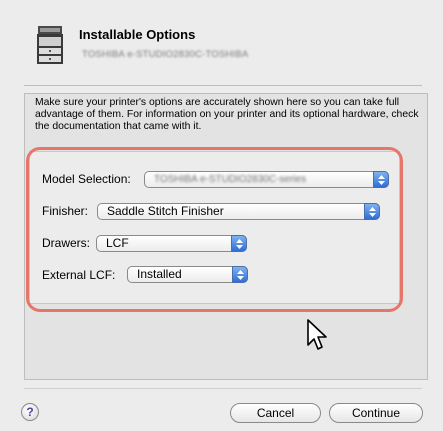 The image size is (443, 431). I want to click on mouse-cursor-icon, so click(317, 334).